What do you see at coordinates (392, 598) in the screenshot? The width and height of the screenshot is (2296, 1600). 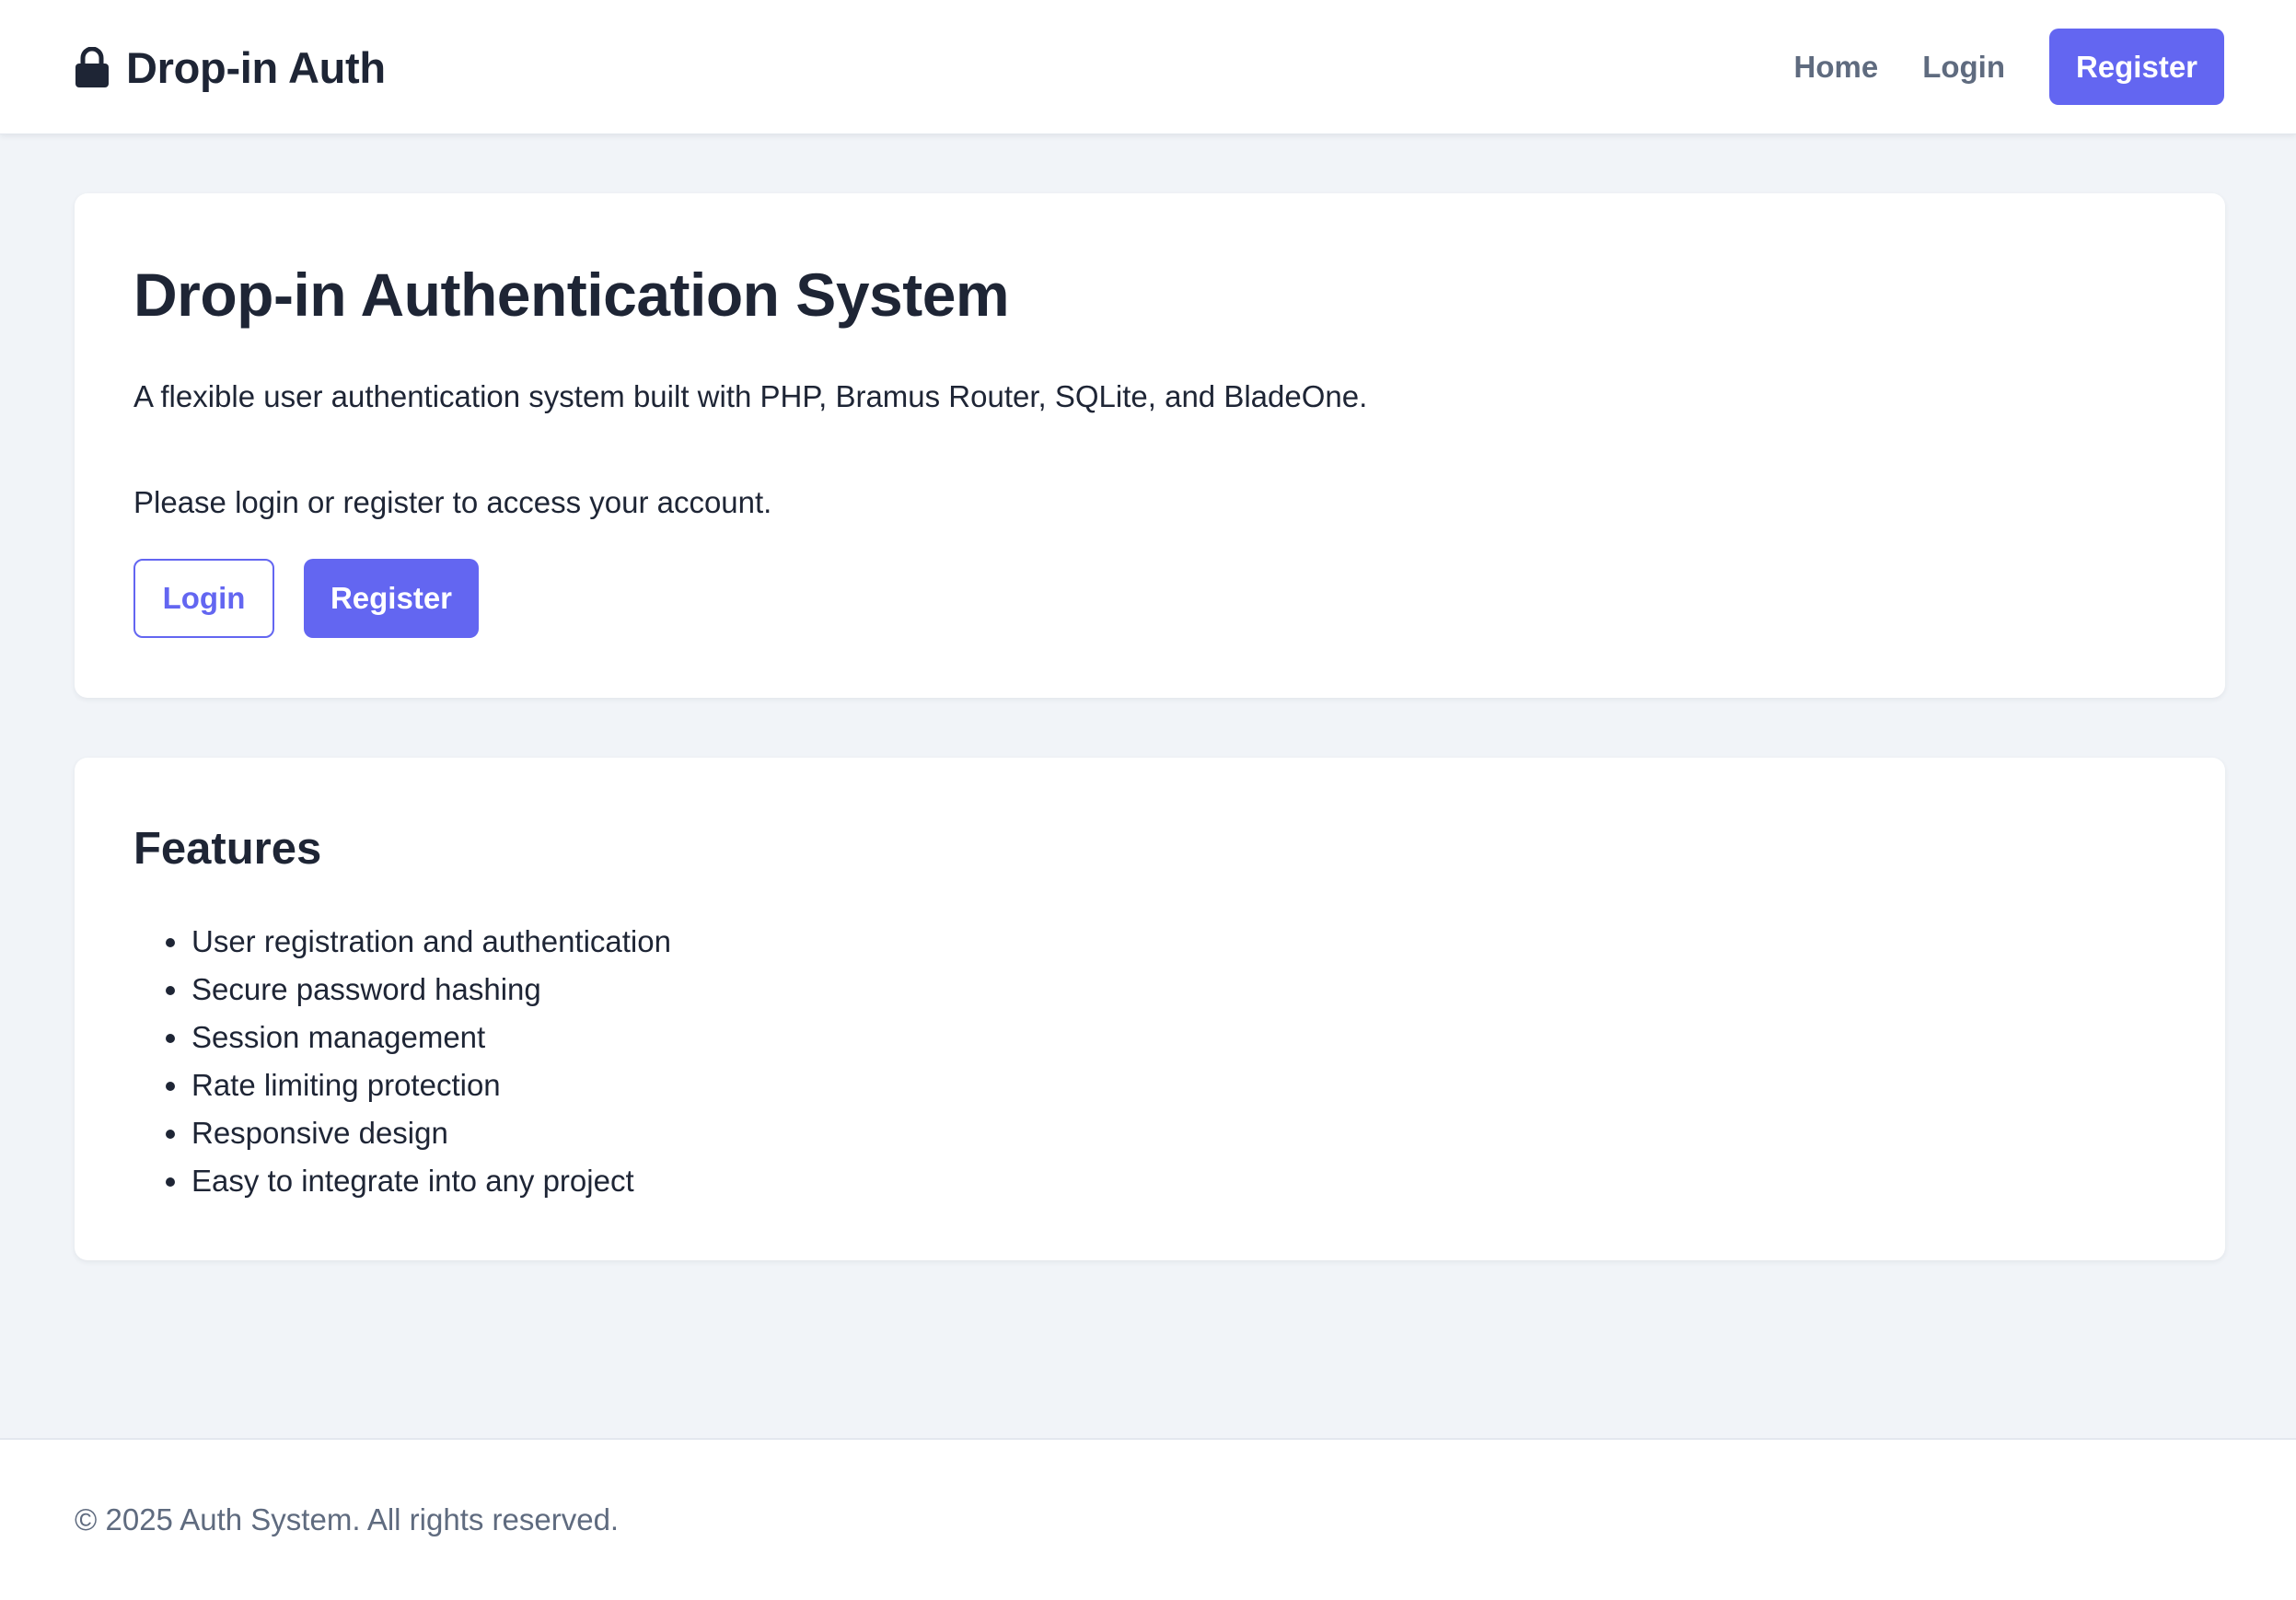 I see `register-button: Register` at bounding box center [392, 598].